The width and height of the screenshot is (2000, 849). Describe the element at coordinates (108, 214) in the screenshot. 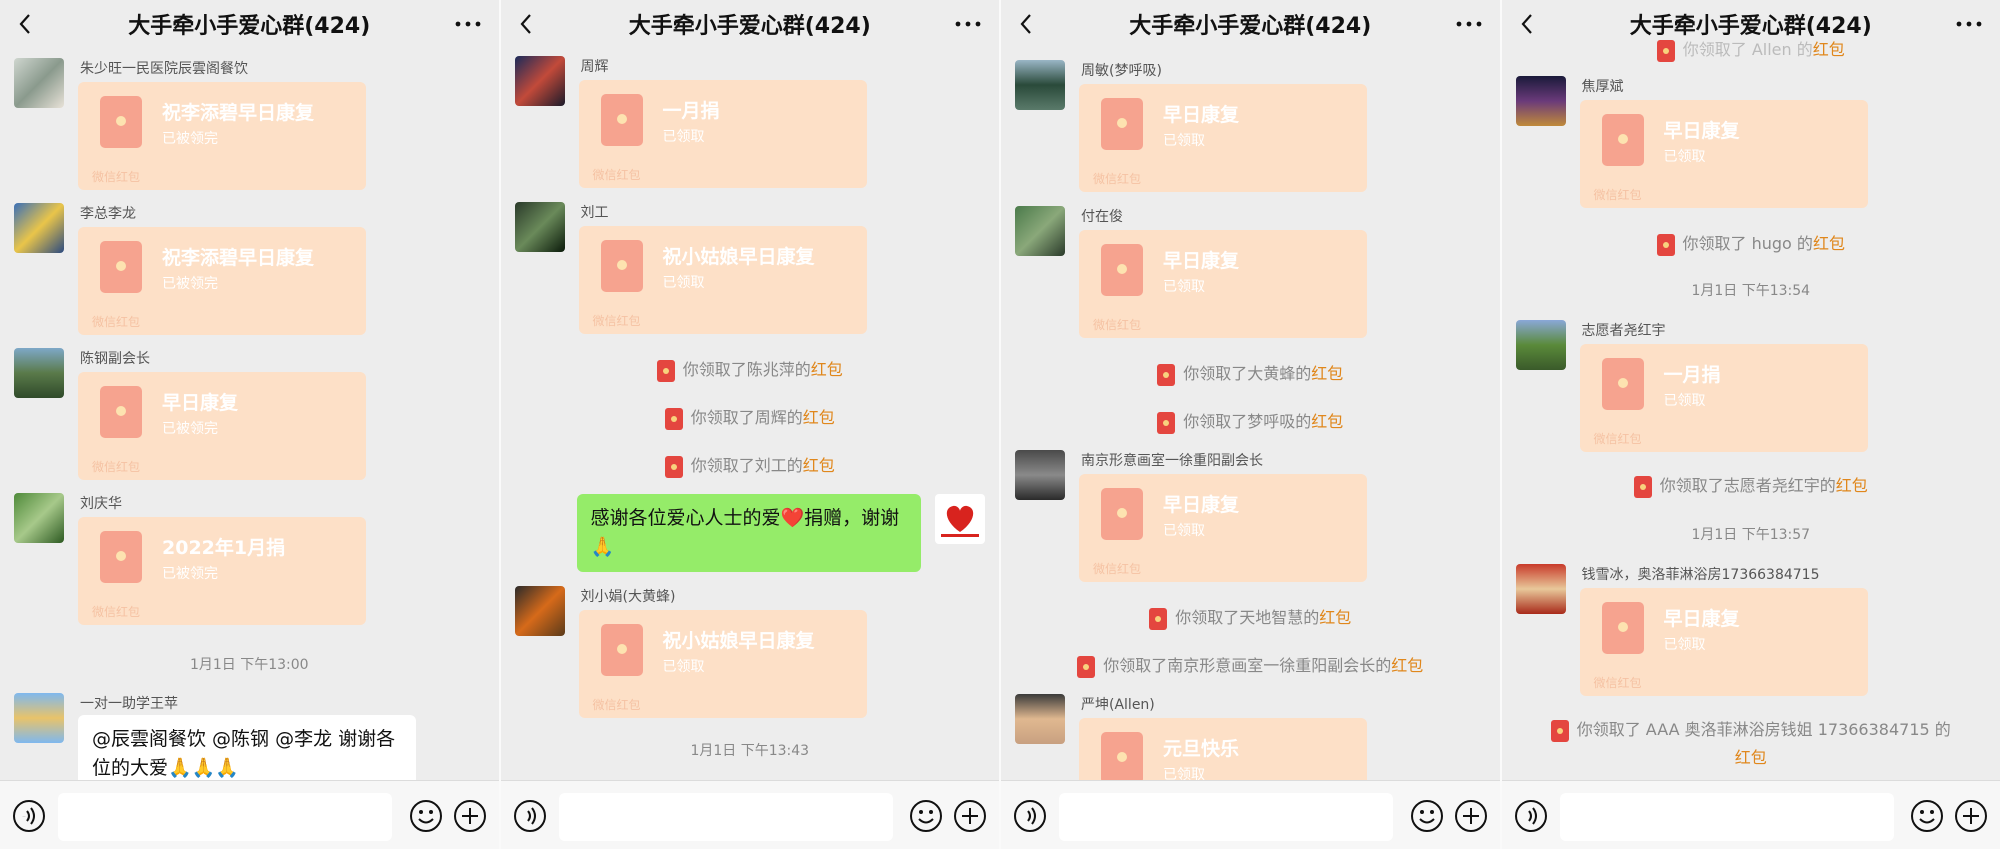

I see `sender-name: 李总李龙` at that location.